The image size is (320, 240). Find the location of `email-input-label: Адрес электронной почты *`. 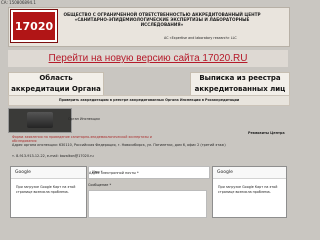

email-input-label: Адрес электронной почты * is located at coordinates (114, 173).